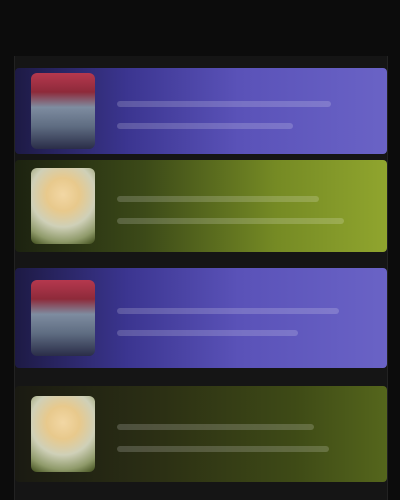 The height and width of the screenshot is (500, 400). What do you see at coordinates (200, 28) in the screenshot?
I see `header` at bounding box center [200, 28].